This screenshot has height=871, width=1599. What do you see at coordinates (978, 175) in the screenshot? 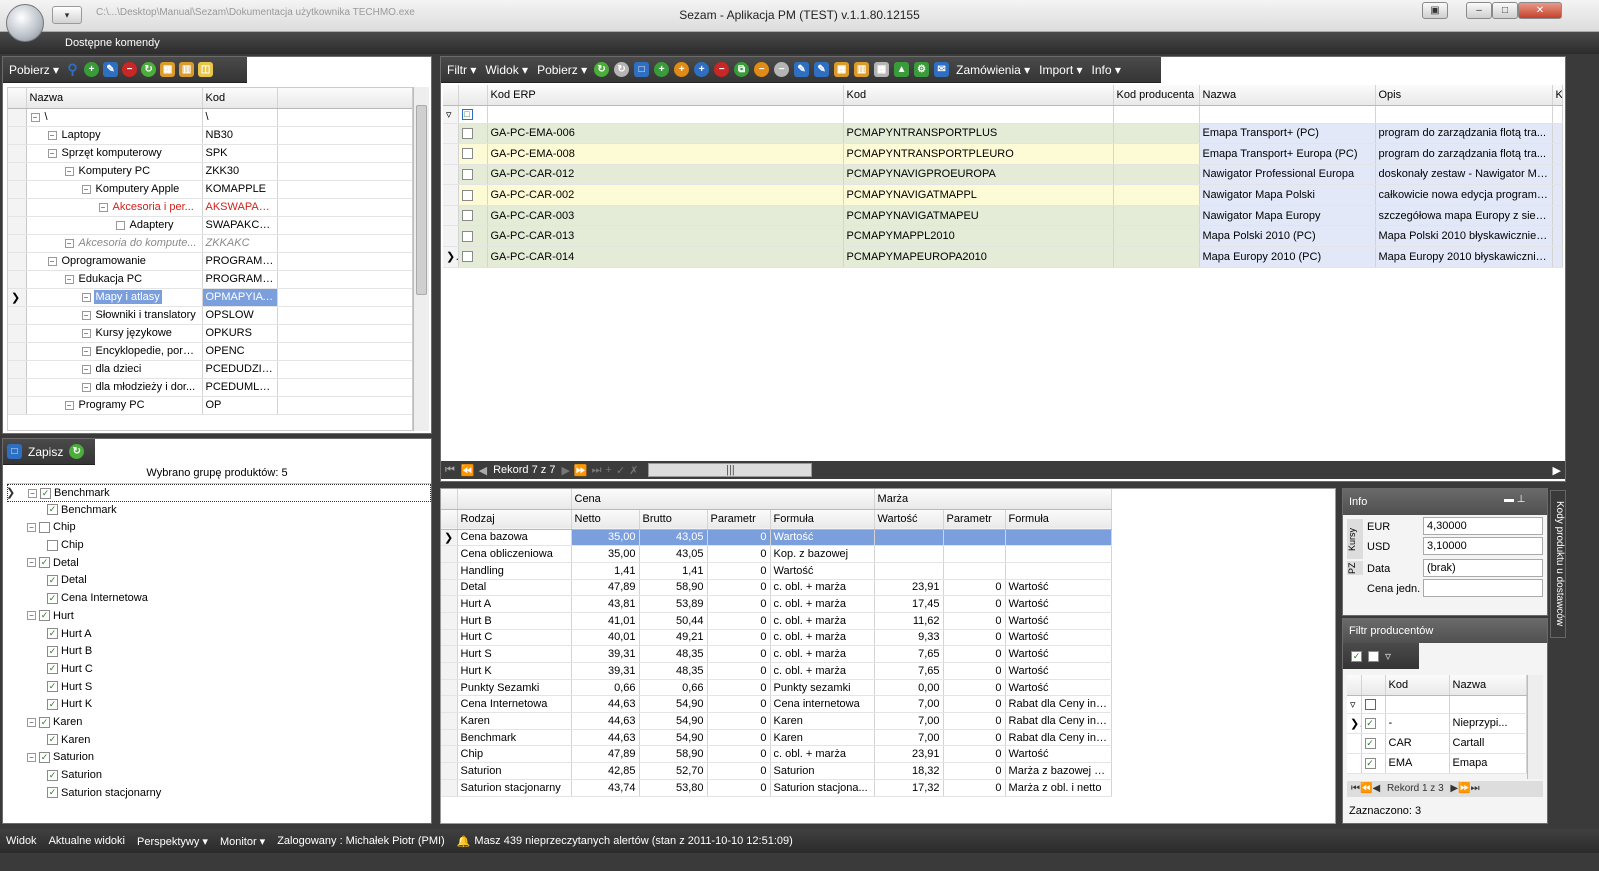
I see `product-code-cell: PCMAPYNAVIGPROEUROPA` at bounding box center [978, 175].